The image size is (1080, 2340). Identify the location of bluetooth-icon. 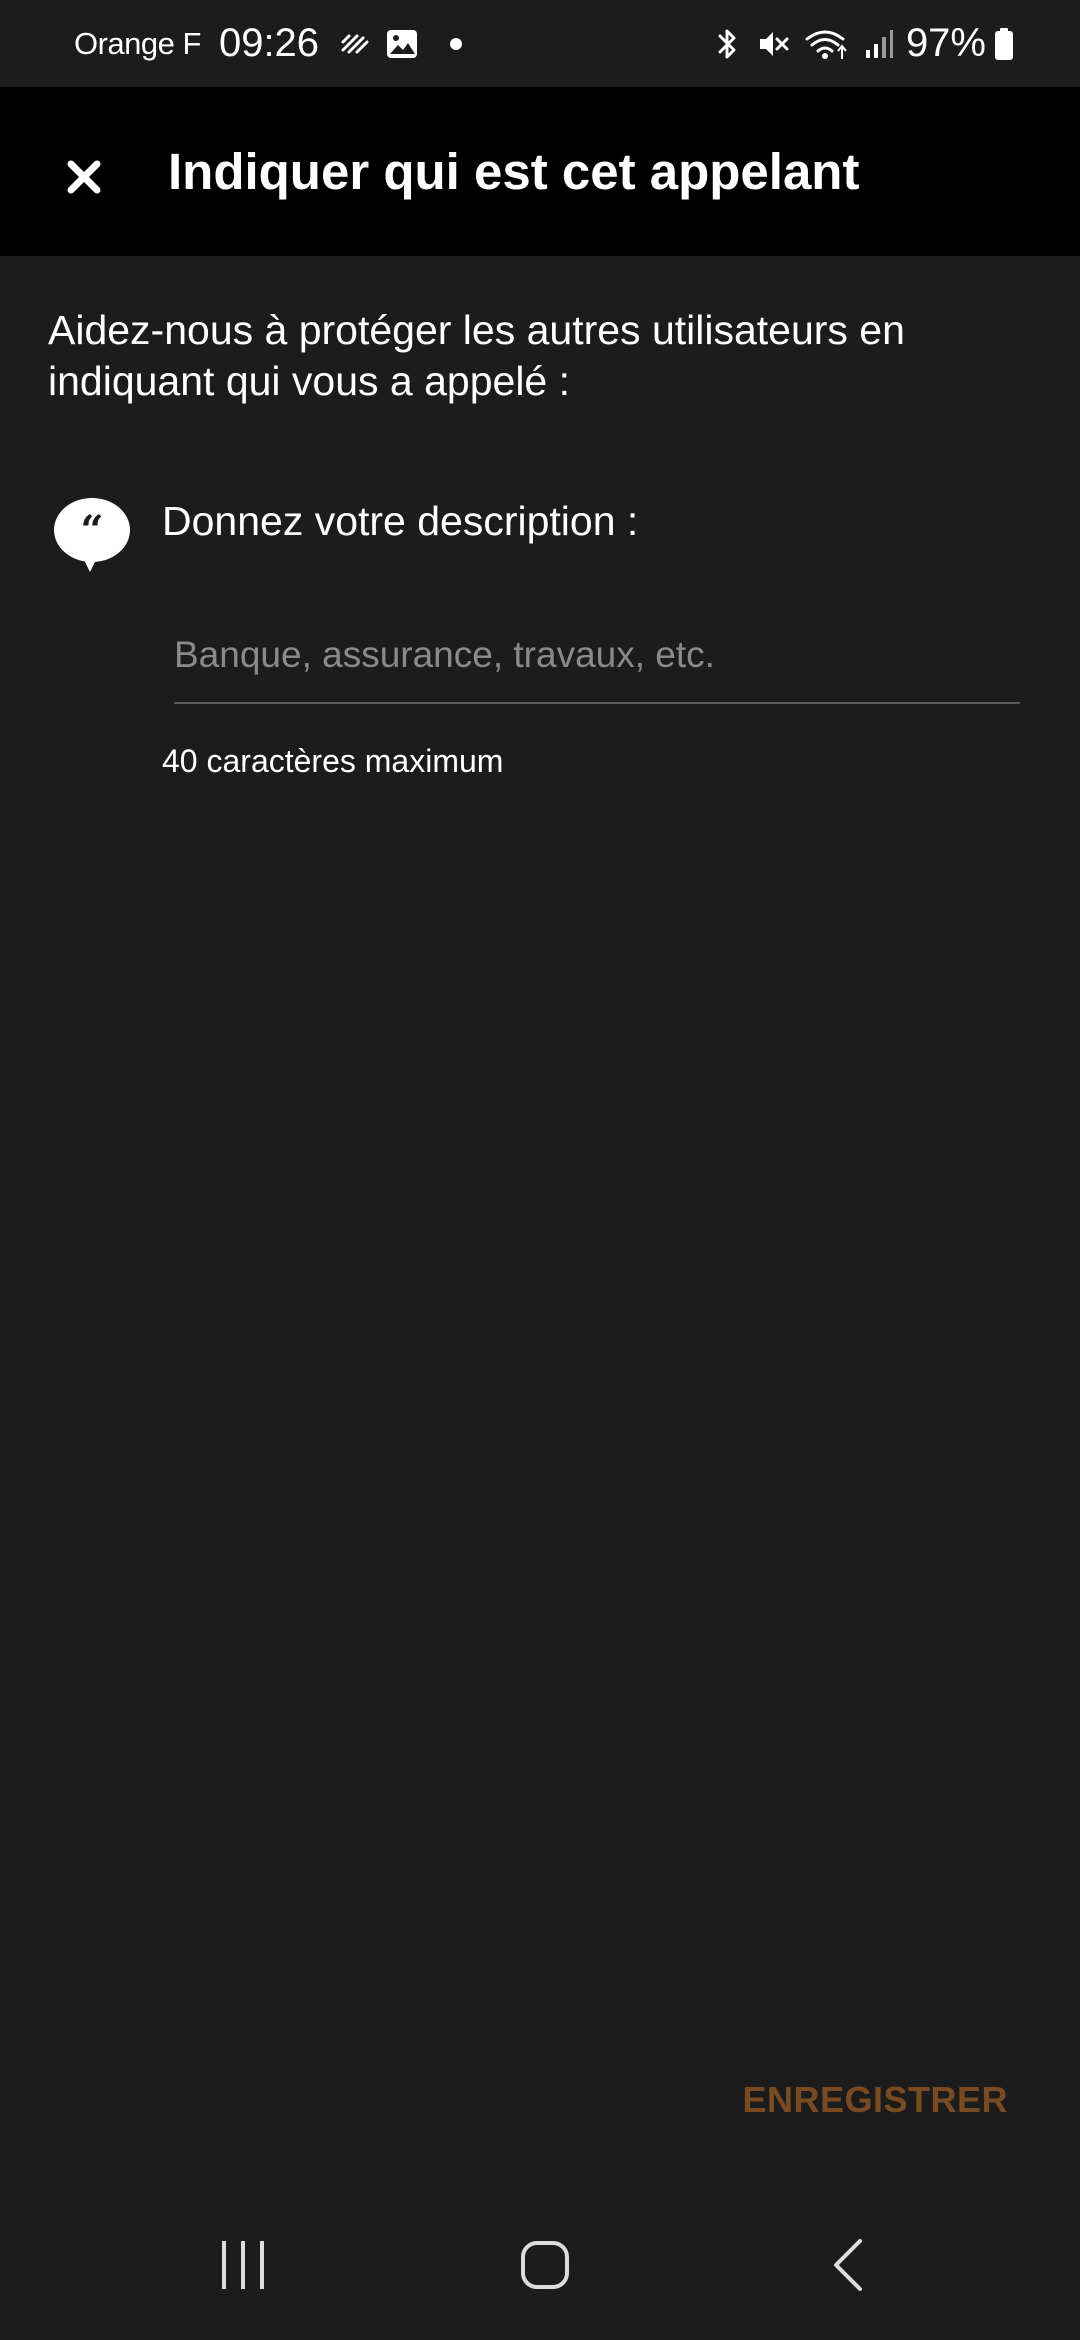
(727, 44).